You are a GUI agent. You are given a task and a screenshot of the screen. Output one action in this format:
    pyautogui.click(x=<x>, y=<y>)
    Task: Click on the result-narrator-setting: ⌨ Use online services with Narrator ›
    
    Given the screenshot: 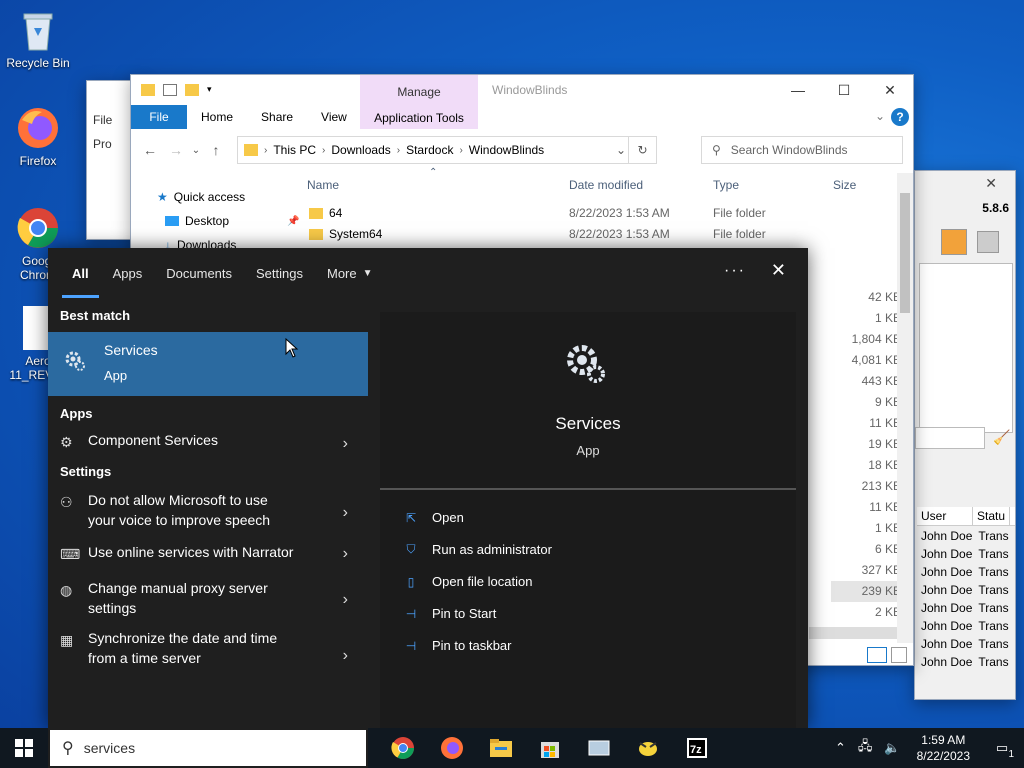 What is the action you would take?
    pyautogui.click(x=208, y=554)
    